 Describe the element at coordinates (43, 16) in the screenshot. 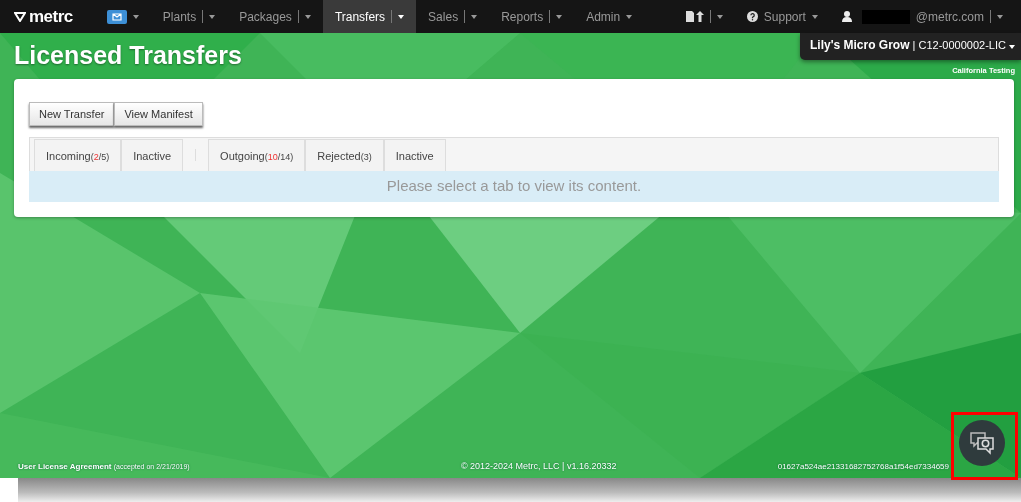

I see `logo: metrc` at that location.